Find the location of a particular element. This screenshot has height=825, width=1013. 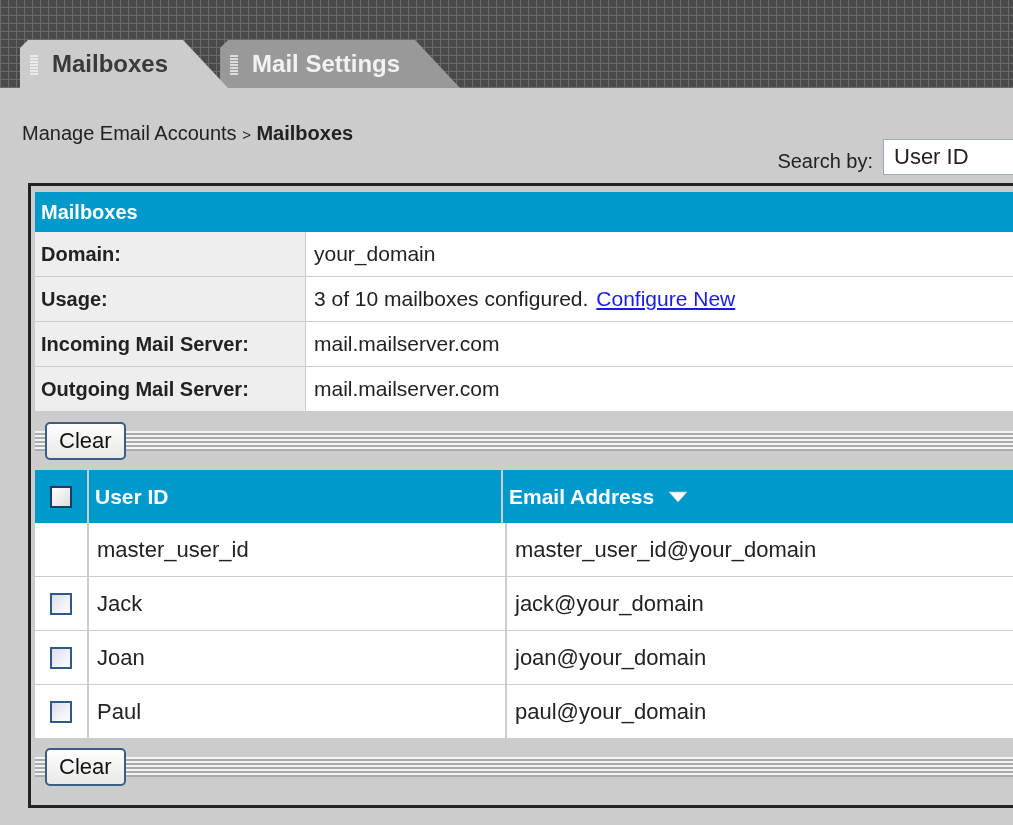

info-label: Domain: is located at coordinates (170, 254).